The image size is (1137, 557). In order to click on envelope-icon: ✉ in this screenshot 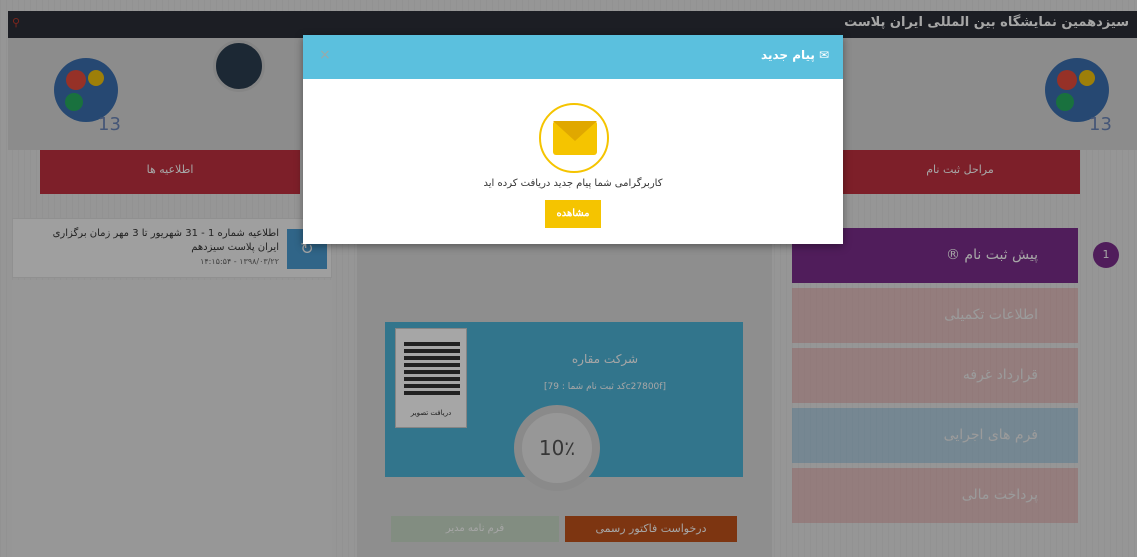, I will do `click(823, 55)`.